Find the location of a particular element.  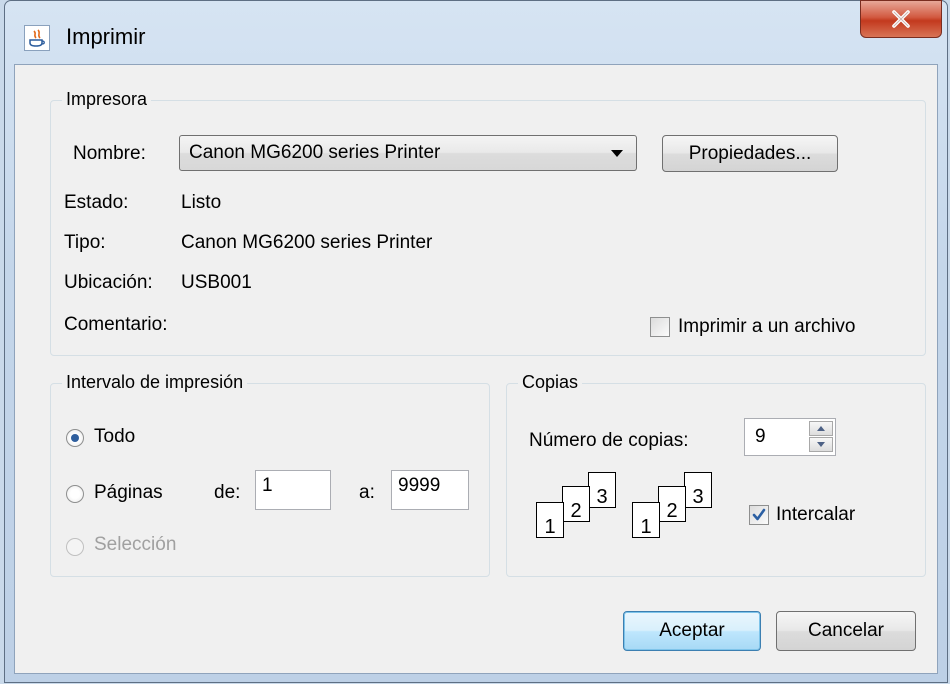

printer-name-value: Canon MG6200 series Printer is located at coordinates (315, 152).